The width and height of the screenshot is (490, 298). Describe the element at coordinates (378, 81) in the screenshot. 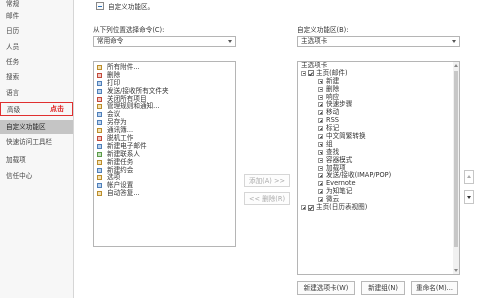

I see `tree-group-item: 新建` at that location.